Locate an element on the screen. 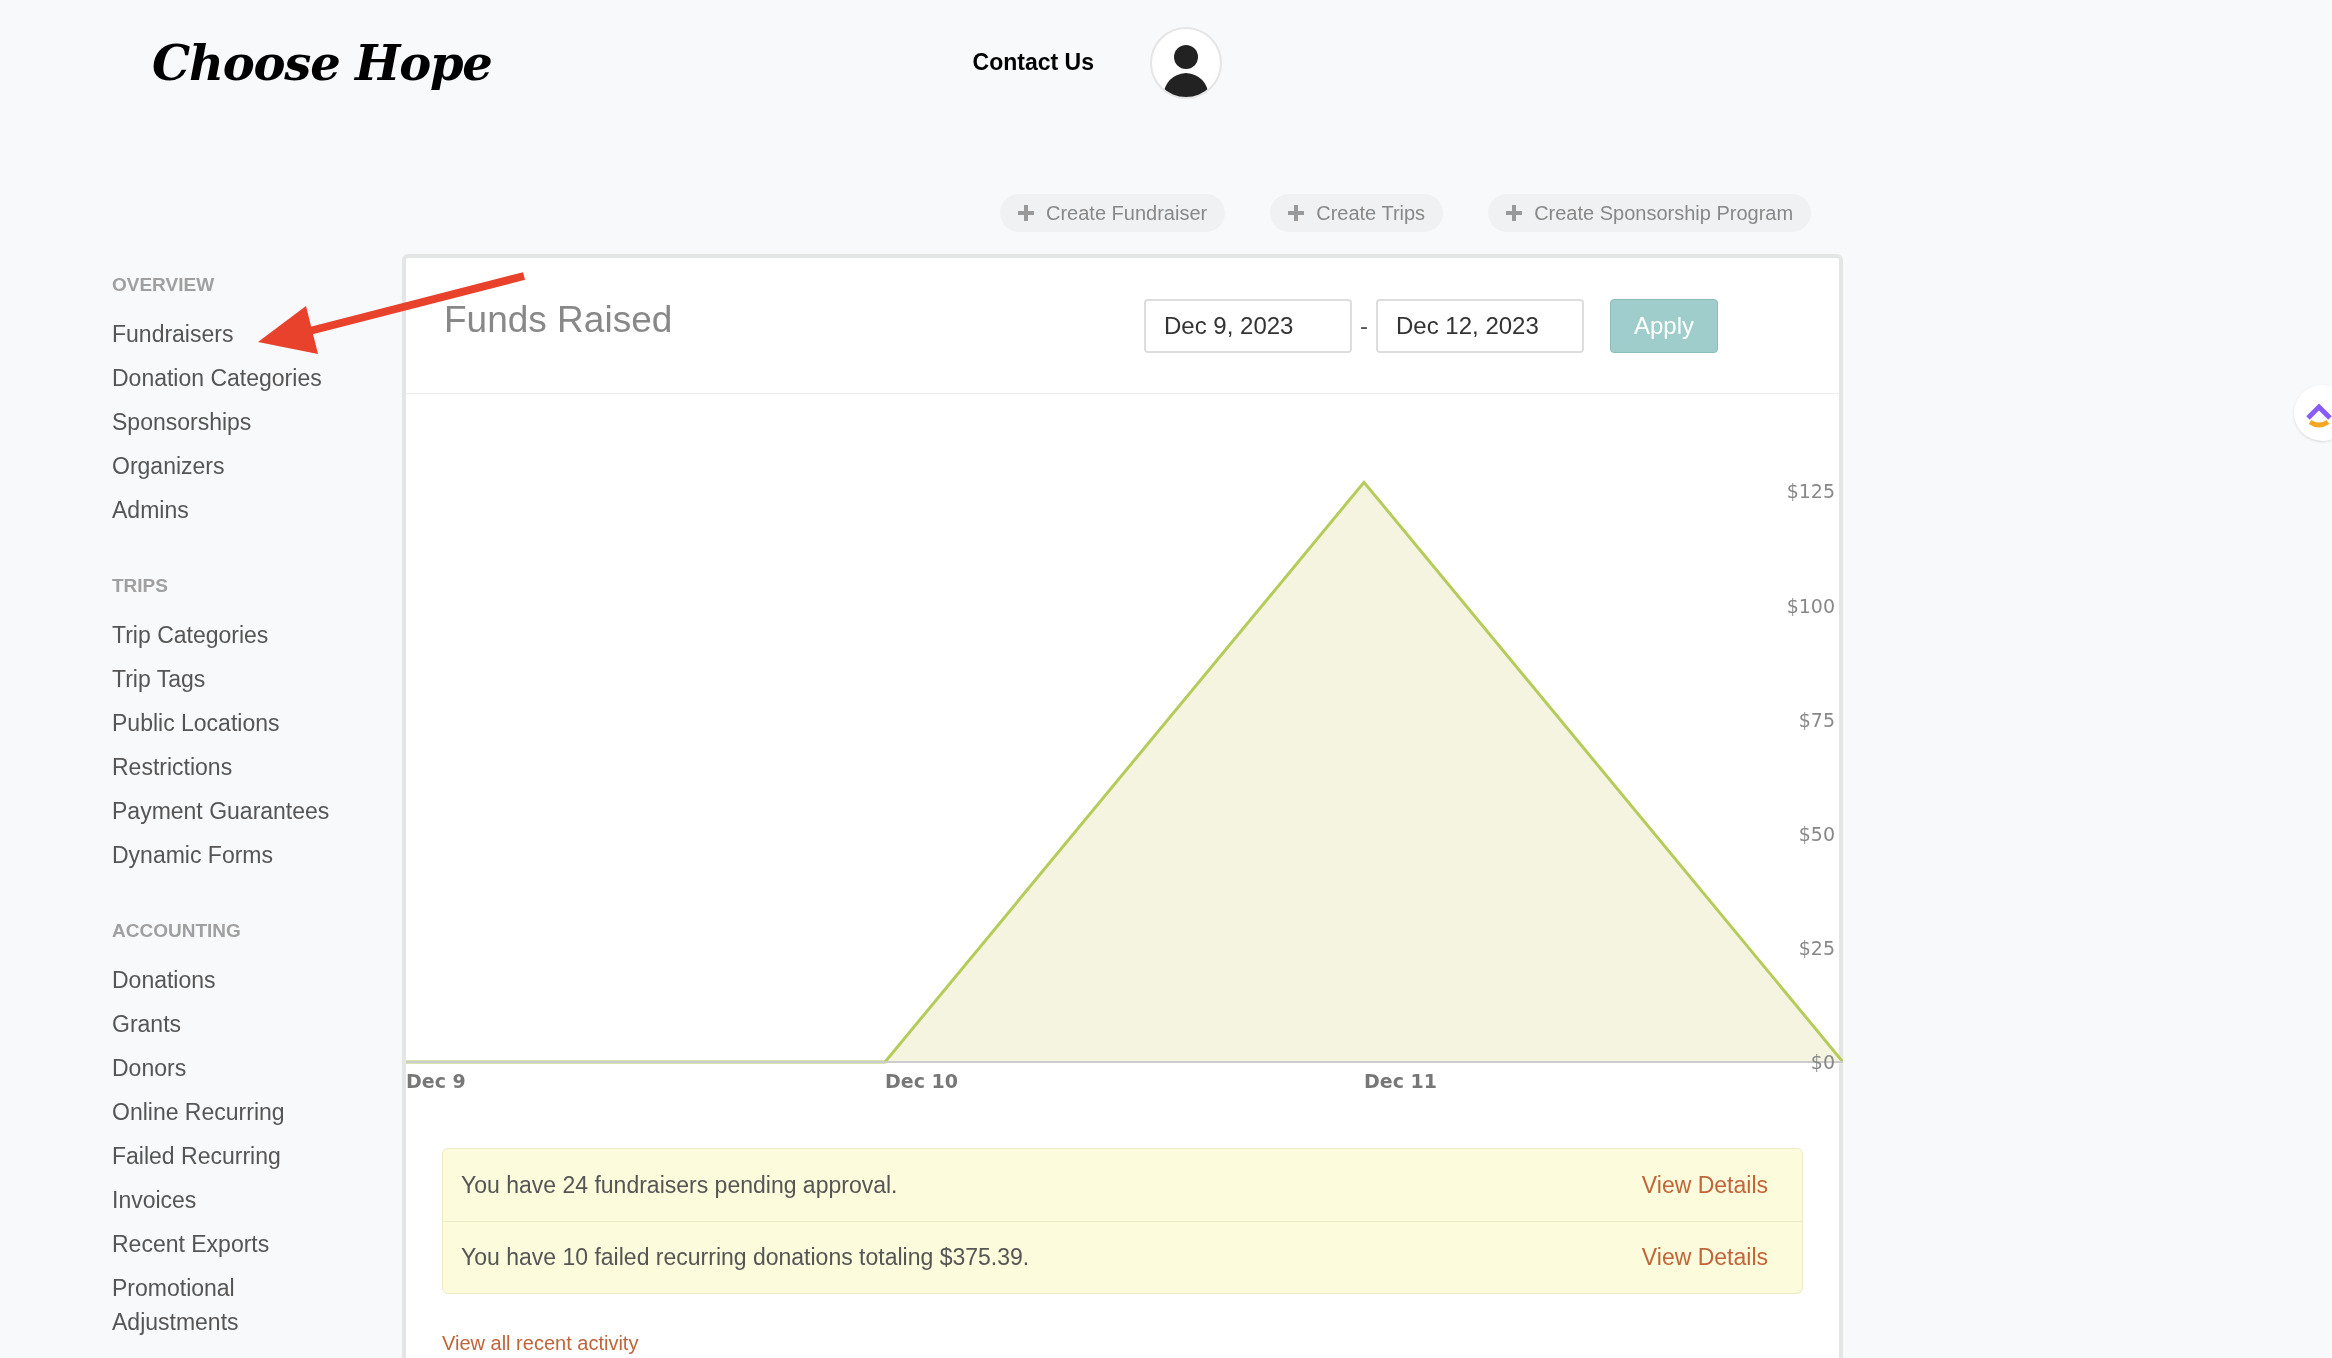 This screenshot has height=1358, width=2332. sidebar-item: Invoices is located at coordinates (227, 1200).